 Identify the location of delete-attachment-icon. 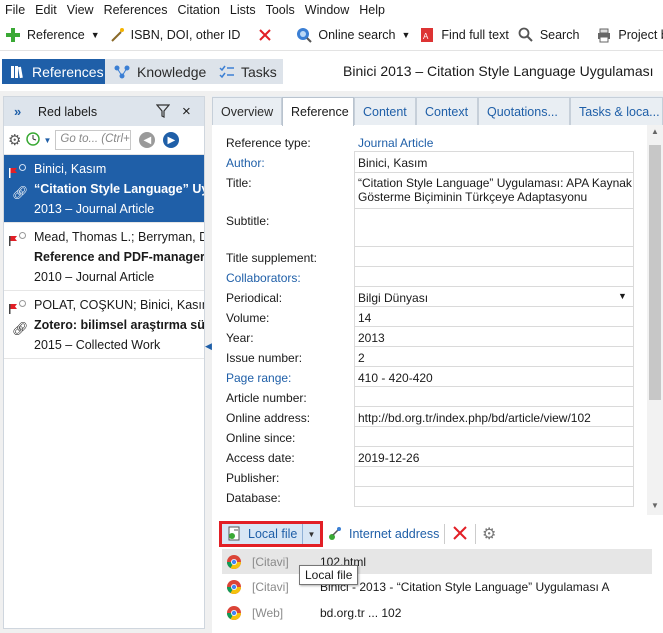
(460, 534).